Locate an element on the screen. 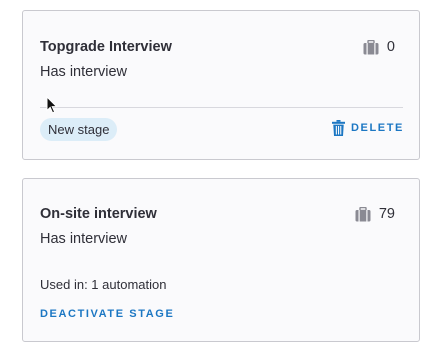  card-divider is located at coordinates (221, 107).